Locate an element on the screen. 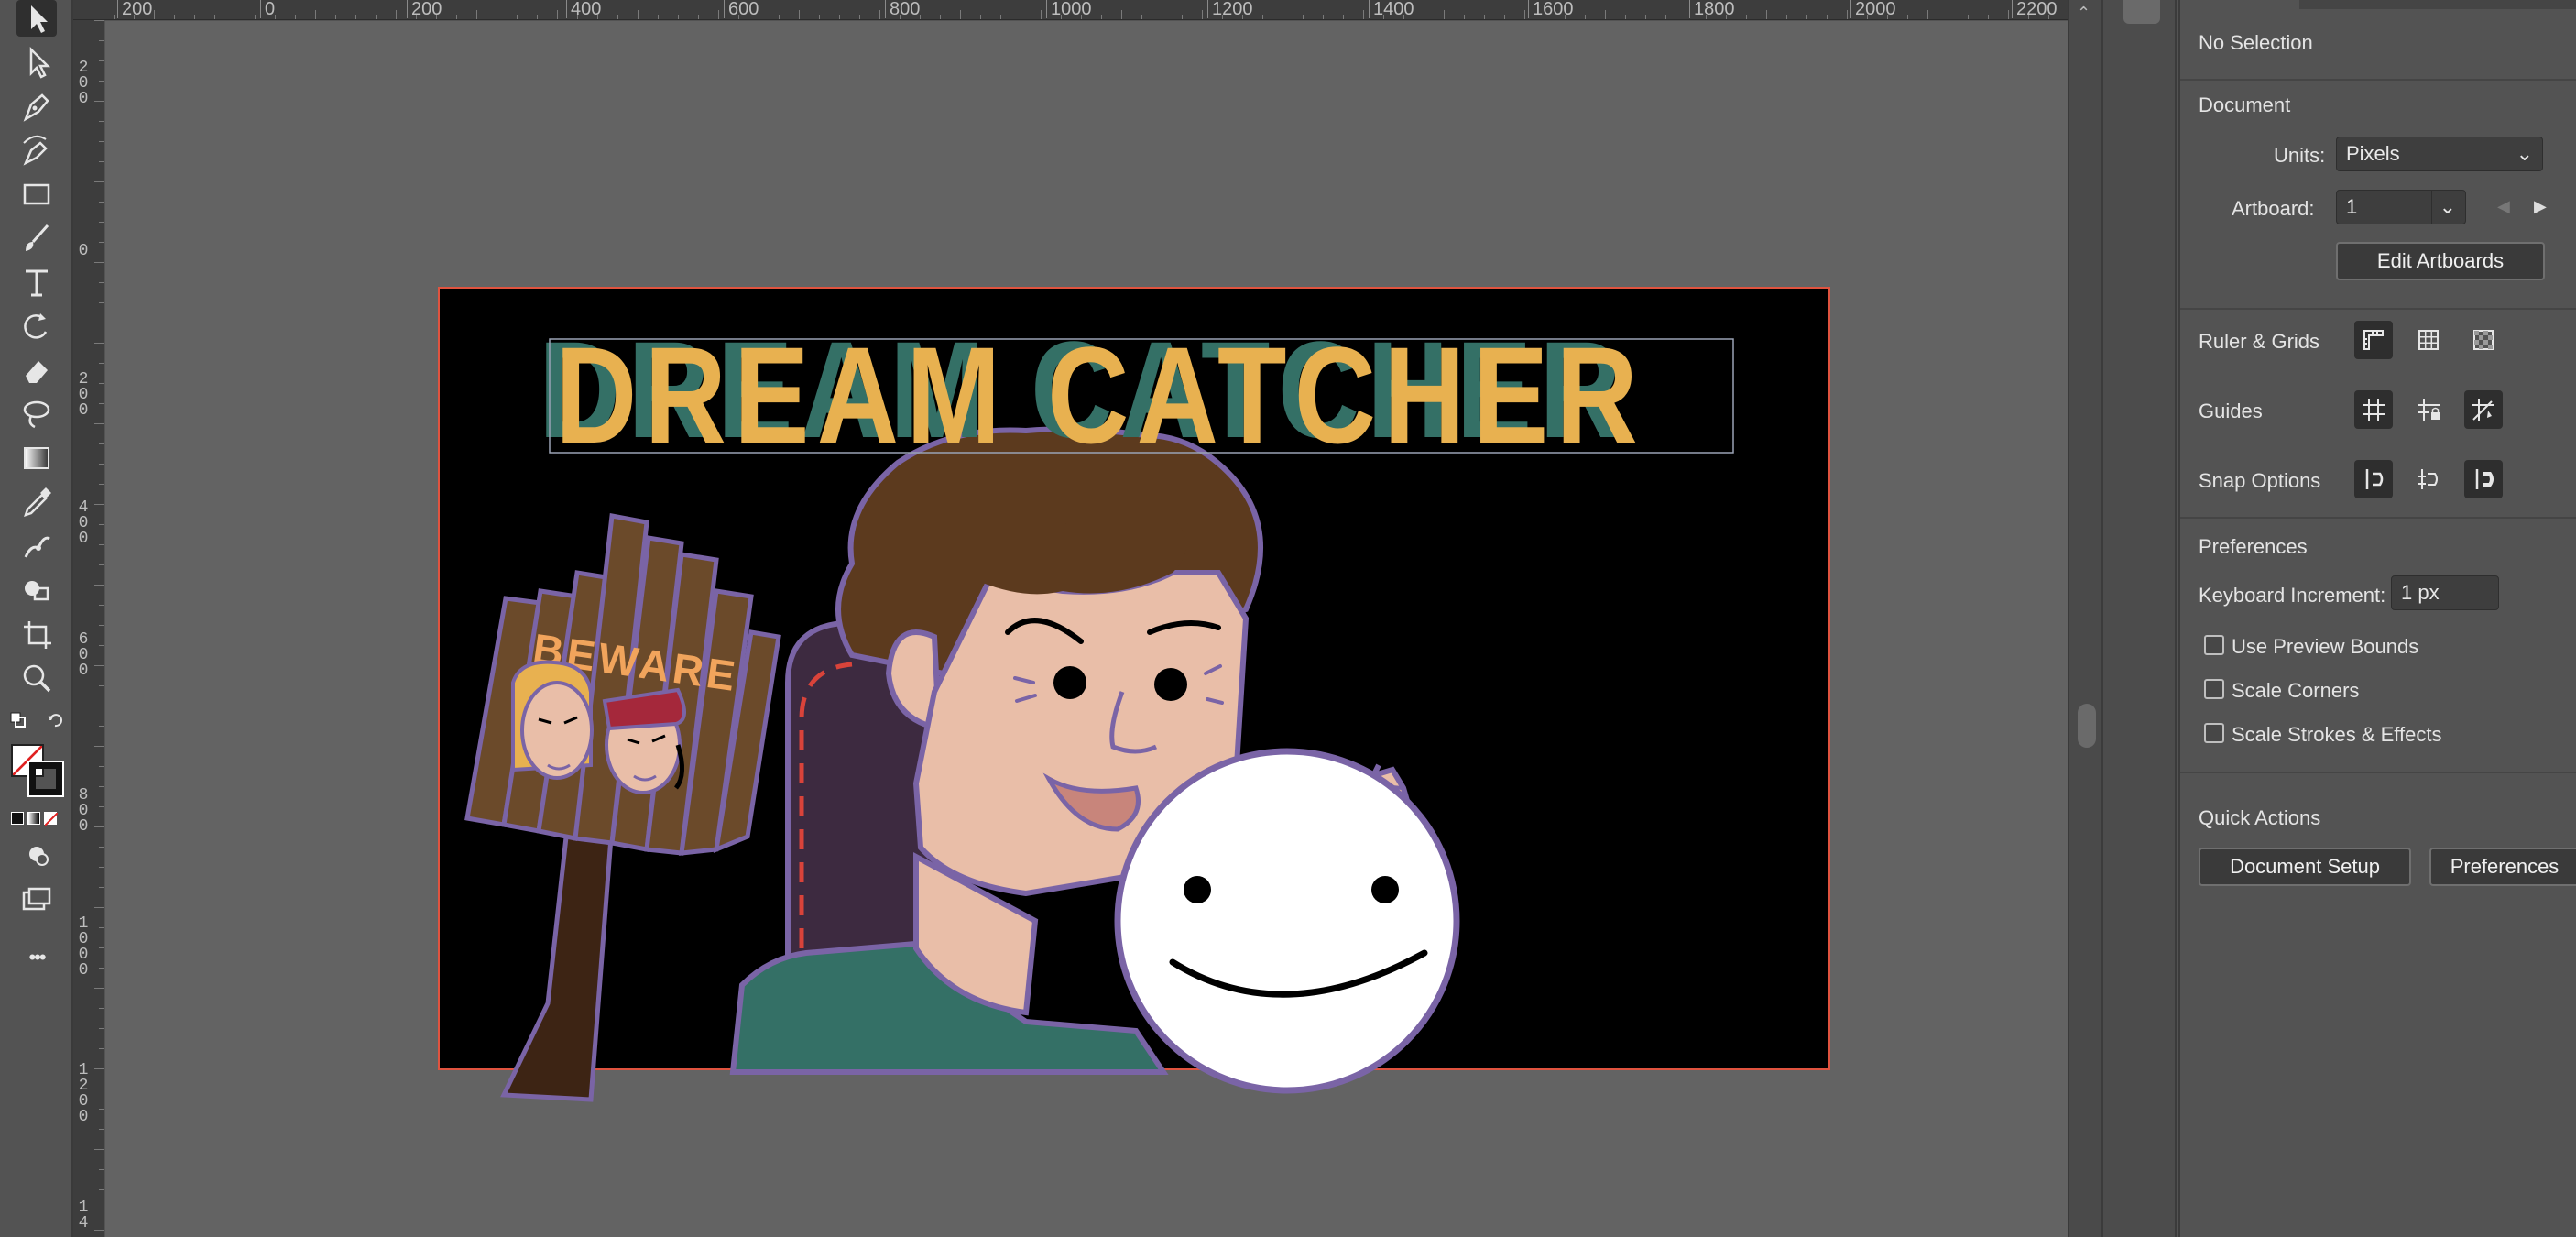 The image size is (2576, 1237). scale-corners-checkbox is located at coordinates (2214, 689).